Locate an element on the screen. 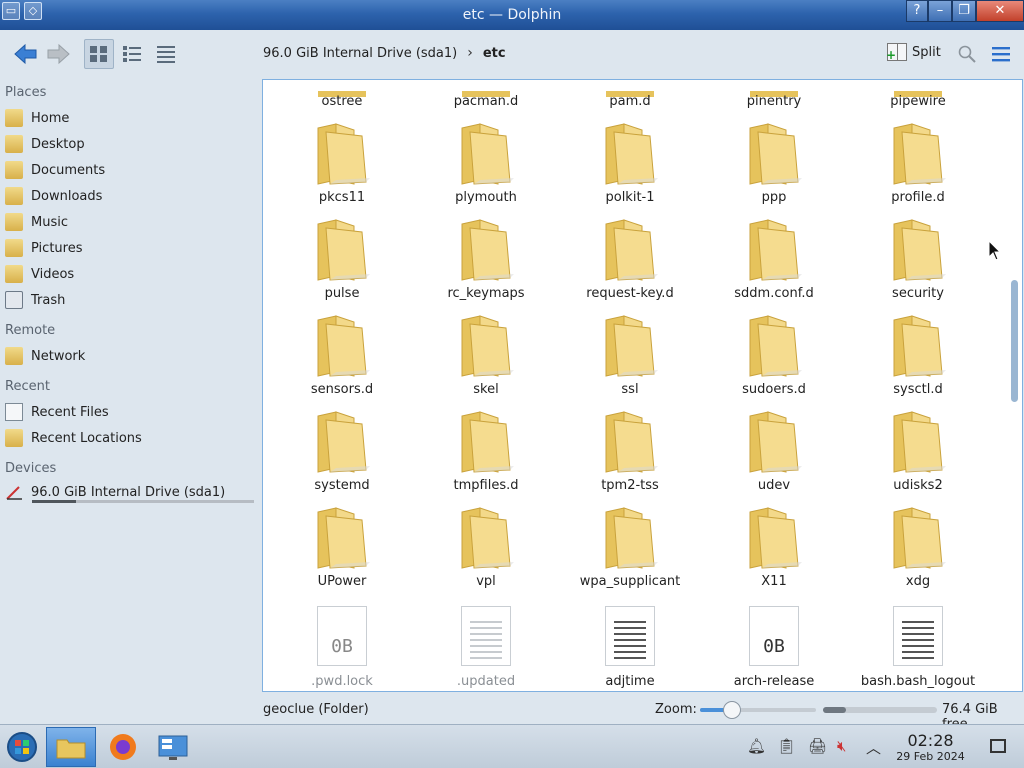 The width and height of the screenshot is (1024, 768). sidebar-item-desktop: Desktop is located at coordinates (130, 144).